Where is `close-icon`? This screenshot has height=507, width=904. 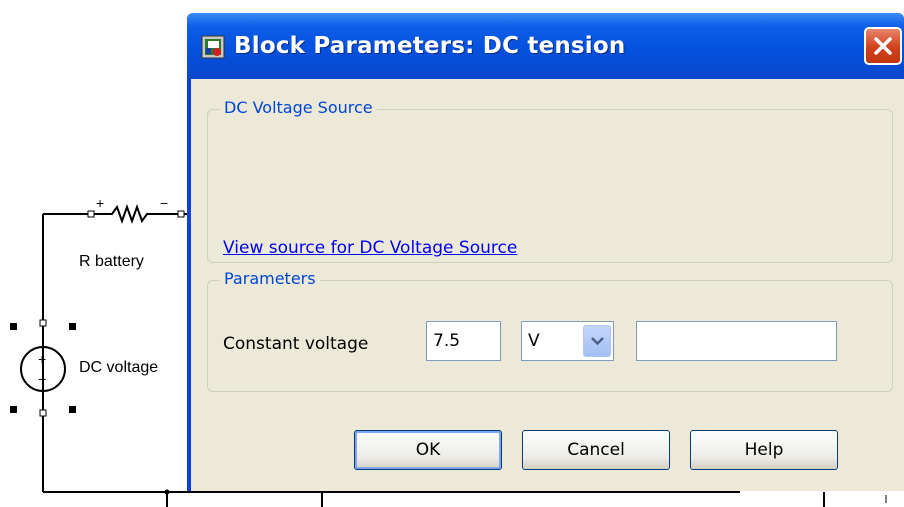 close-icon is located at coordinates (883, 46).